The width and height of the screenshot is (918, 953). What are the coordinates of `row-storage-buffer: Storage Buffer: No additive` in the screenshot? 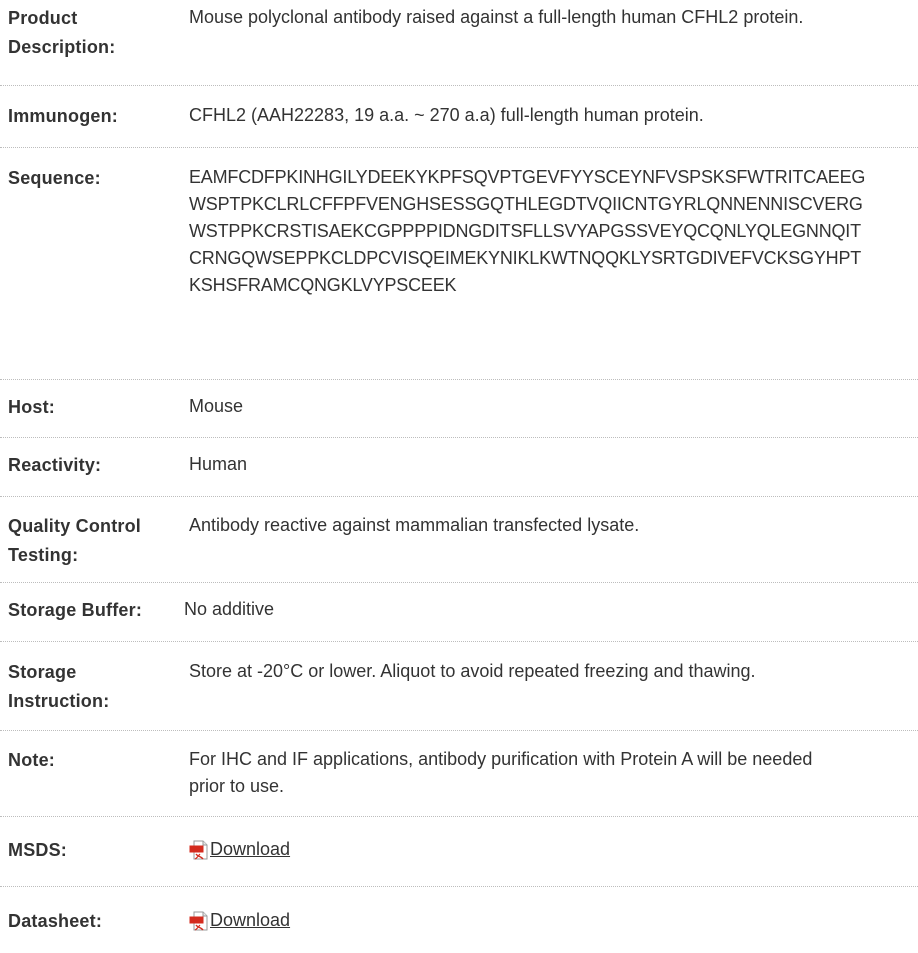 It's located at (459, 612).